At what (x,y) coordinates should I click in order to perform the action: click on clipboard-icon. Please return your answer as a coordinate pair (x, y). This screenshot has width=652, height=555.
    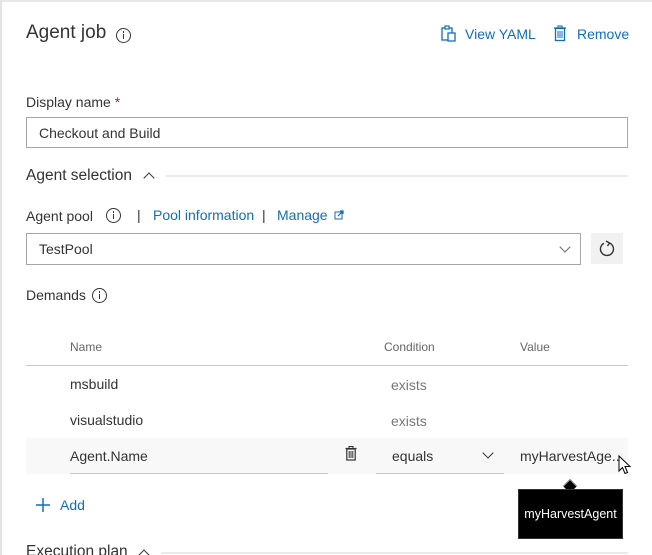
    Looking at the image, I should click on (448, 33).